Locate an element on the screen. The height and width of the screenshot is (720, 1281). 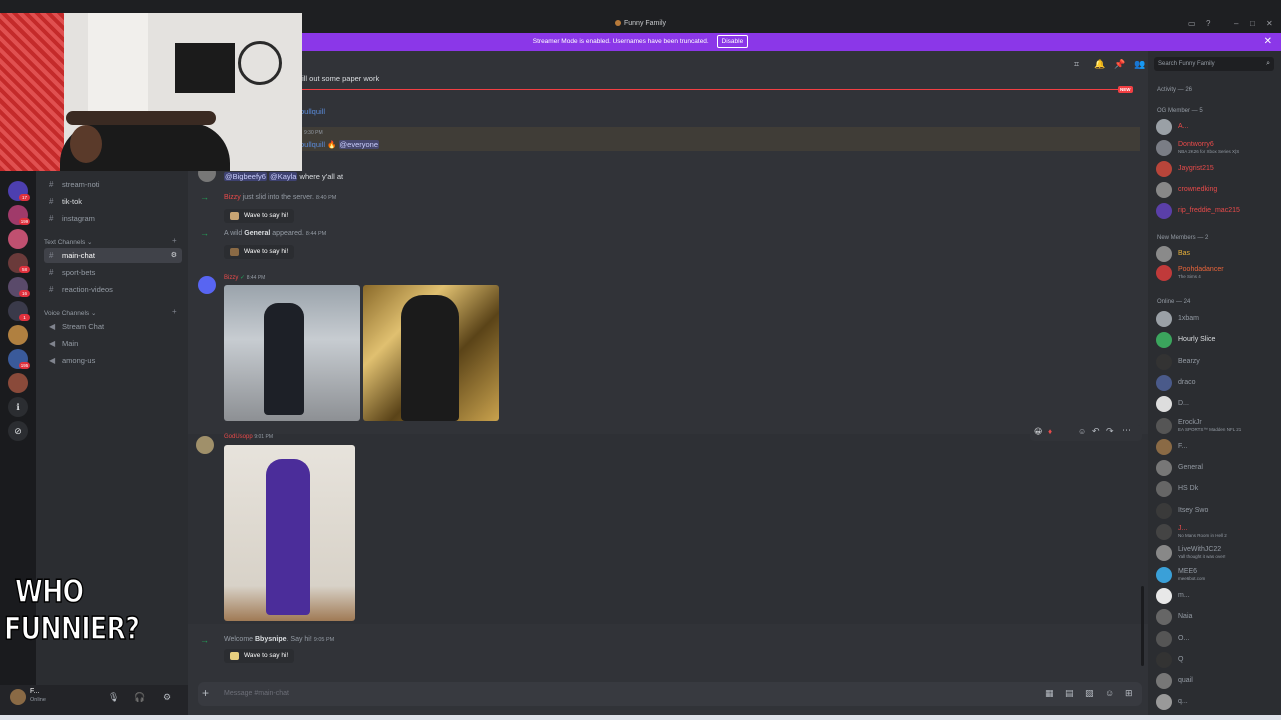
microphone-icon: 🎙 is located at coordinates (113, 697).